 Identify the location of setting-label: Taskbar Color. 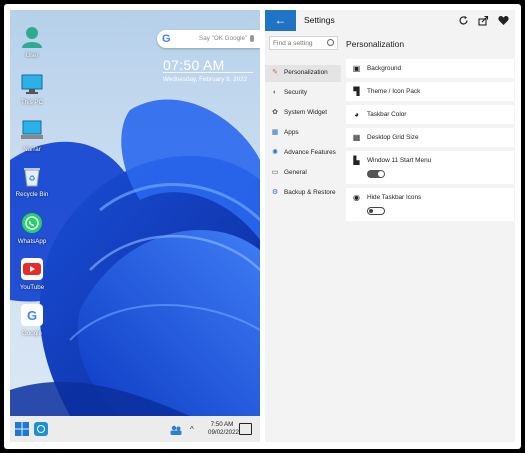
(387, 114).